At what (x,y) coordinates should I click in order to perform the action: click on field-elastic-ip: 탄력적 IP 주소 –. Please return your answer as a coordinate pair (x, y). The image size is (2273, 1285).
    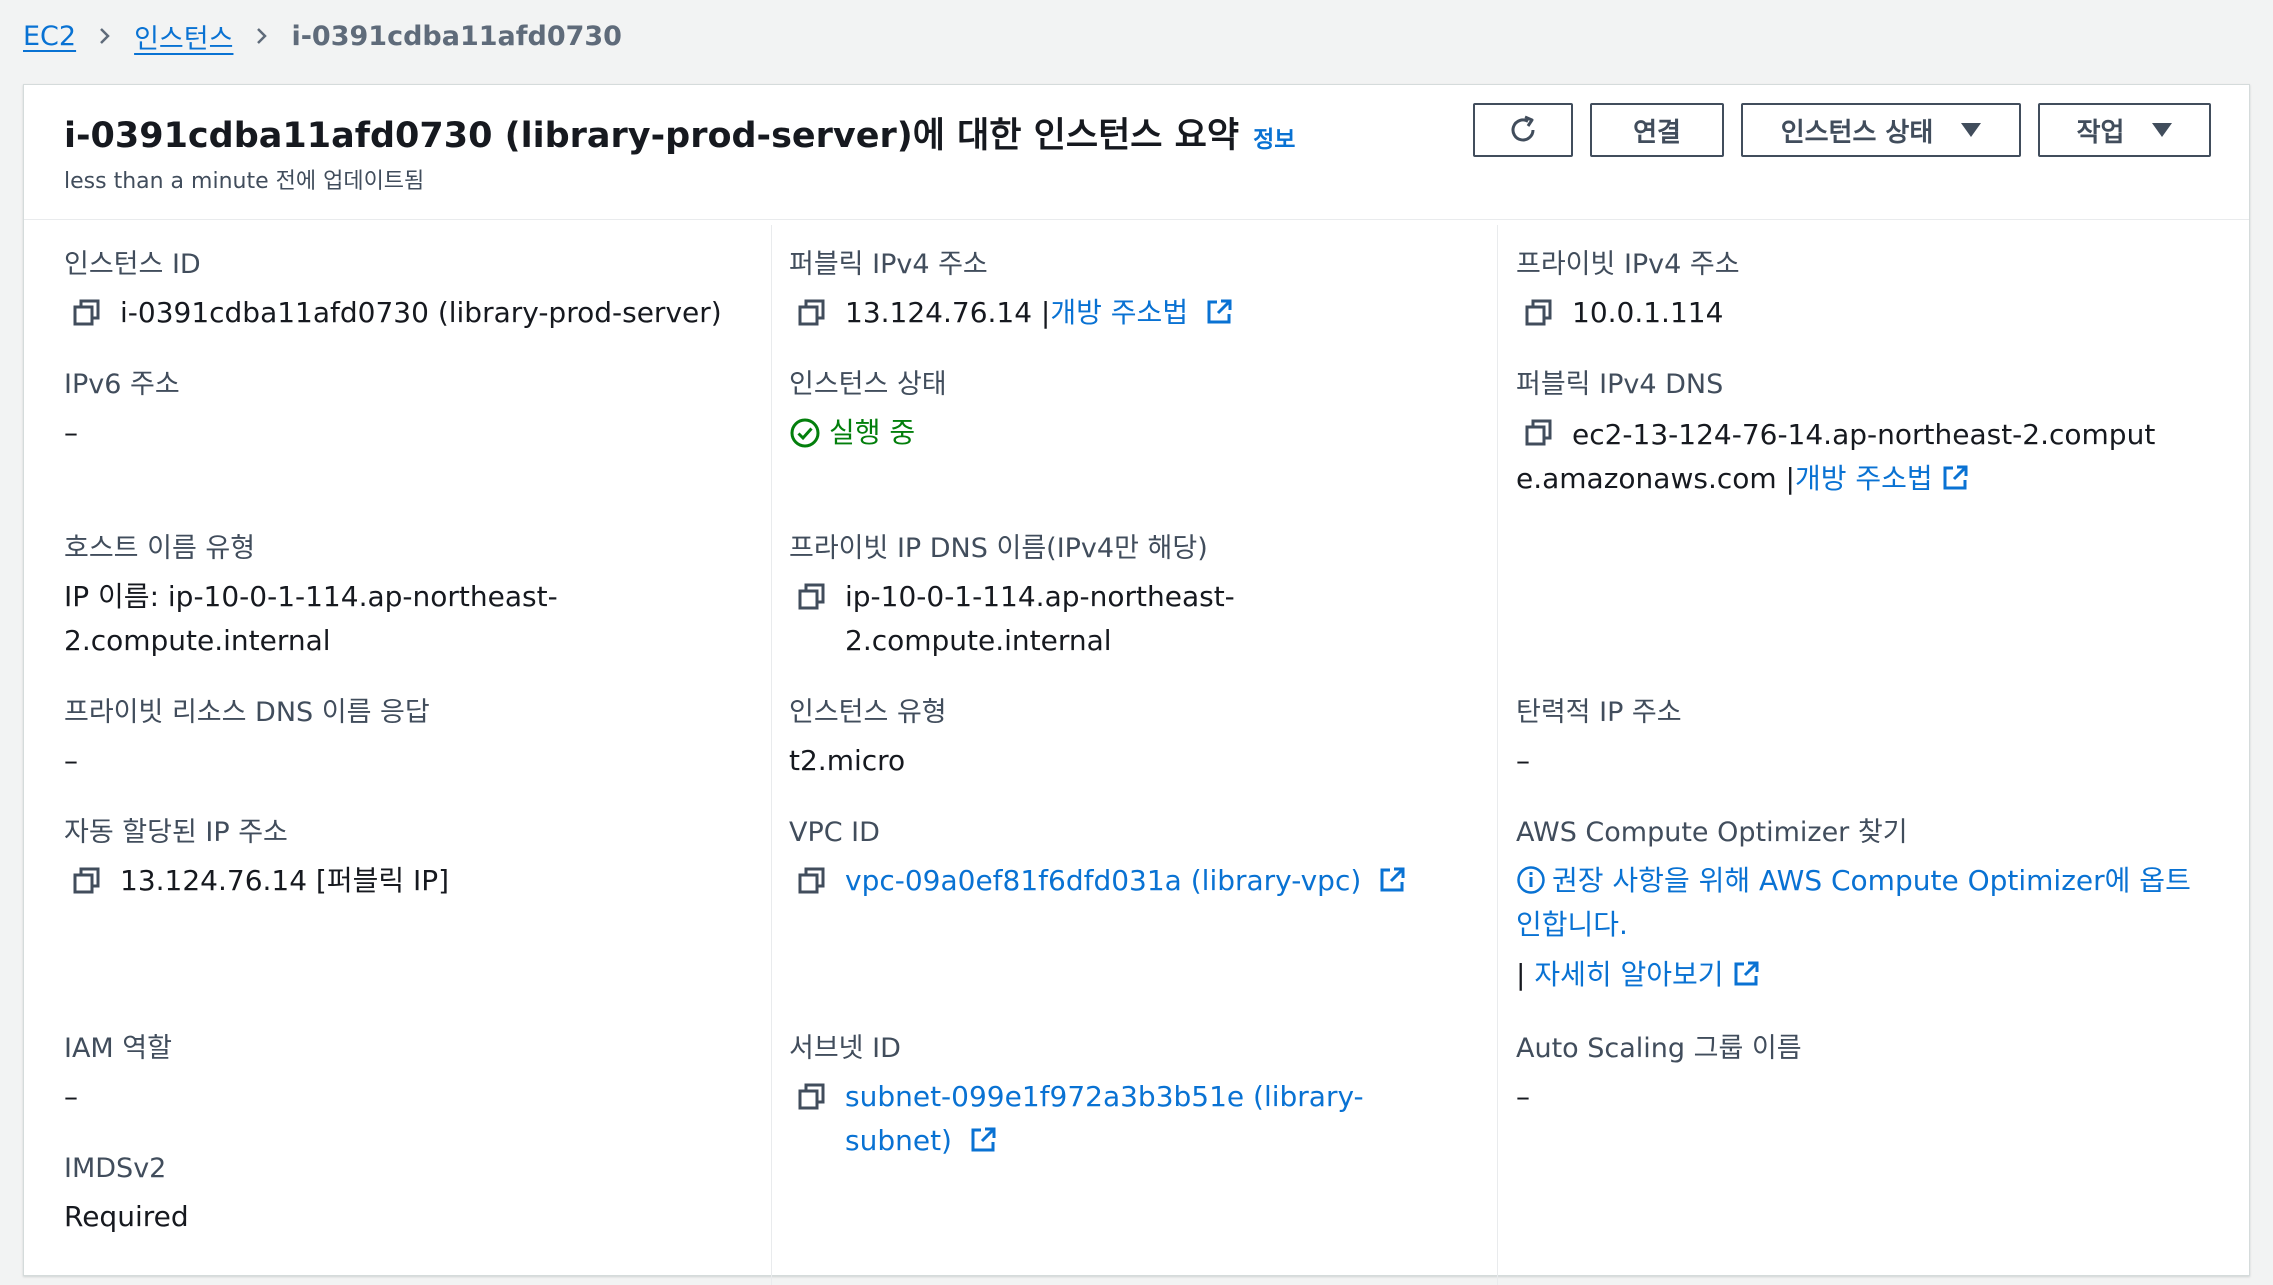
    Looking at the image, I should click on (1866, 739).